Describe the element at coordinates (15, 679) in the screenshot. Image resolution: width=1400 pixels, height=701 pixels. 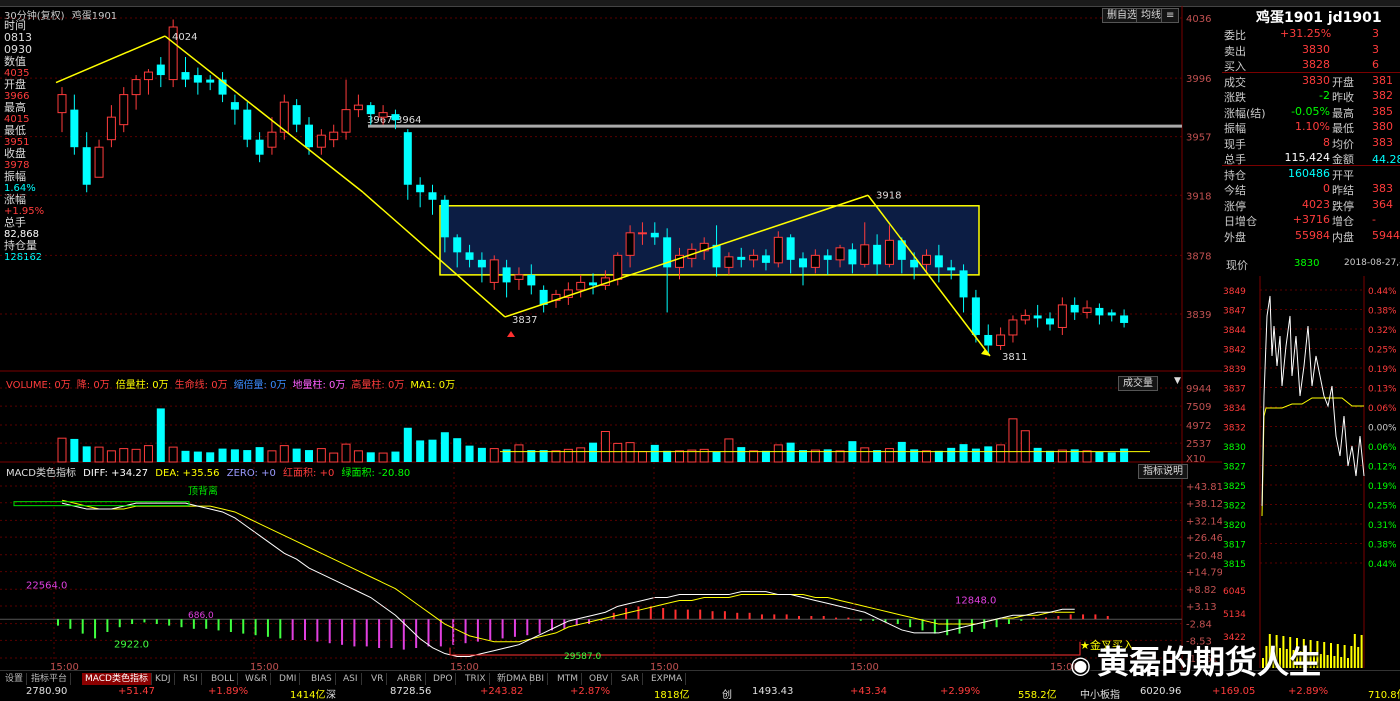
I see `tab-0: 设置` at that location.